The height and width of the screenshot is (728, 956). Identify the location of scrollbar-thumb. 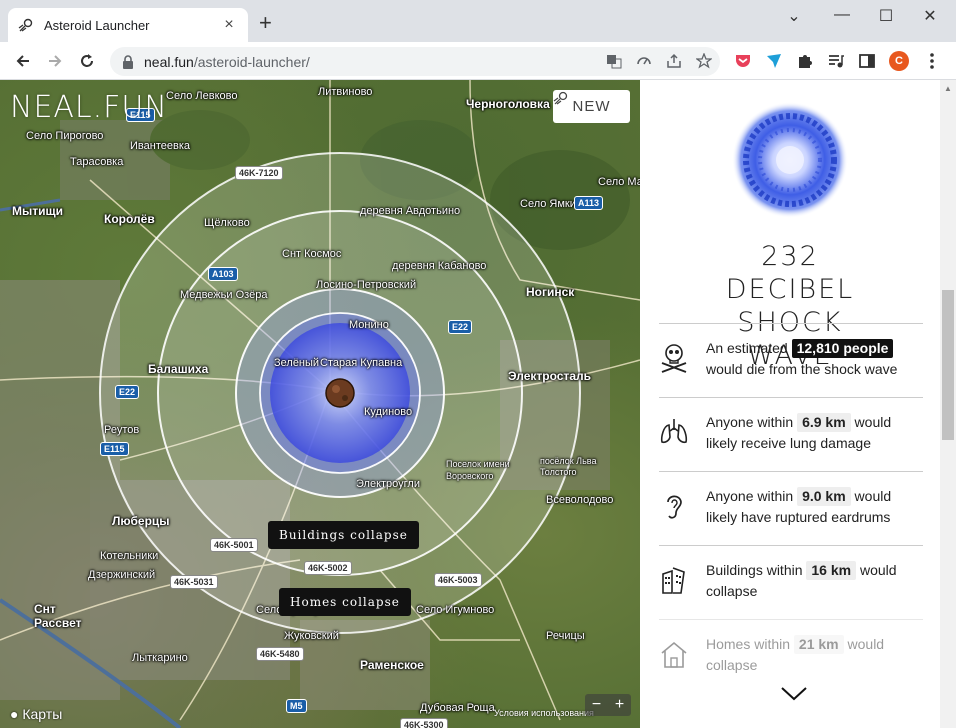
(948, 365).